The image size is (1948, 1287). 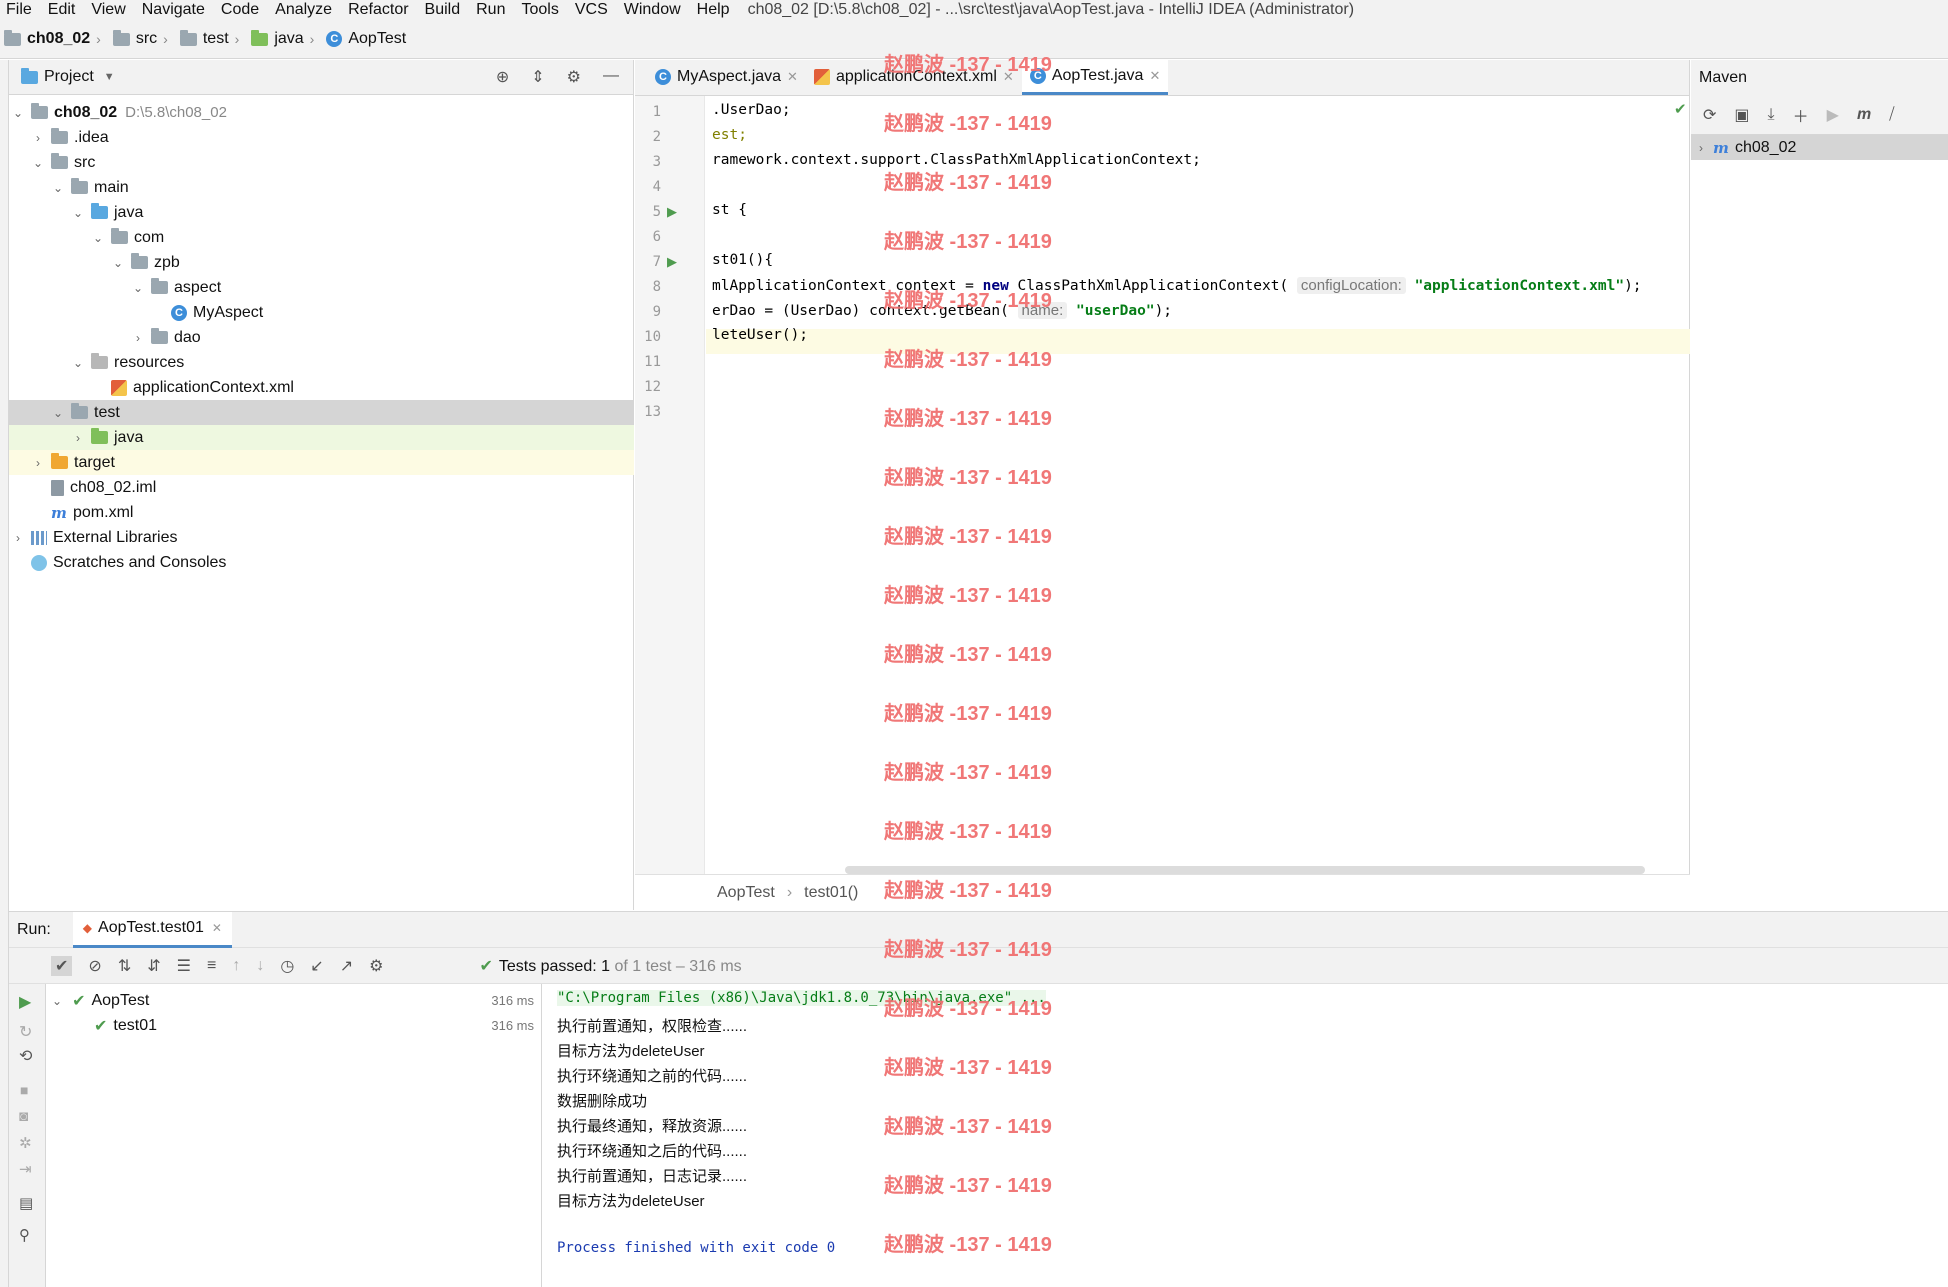 What do you see at coordinates (1741, 115) in the screenshot?
I see `generate-sources-icon: ▣` at bounding box center [1741, 115].